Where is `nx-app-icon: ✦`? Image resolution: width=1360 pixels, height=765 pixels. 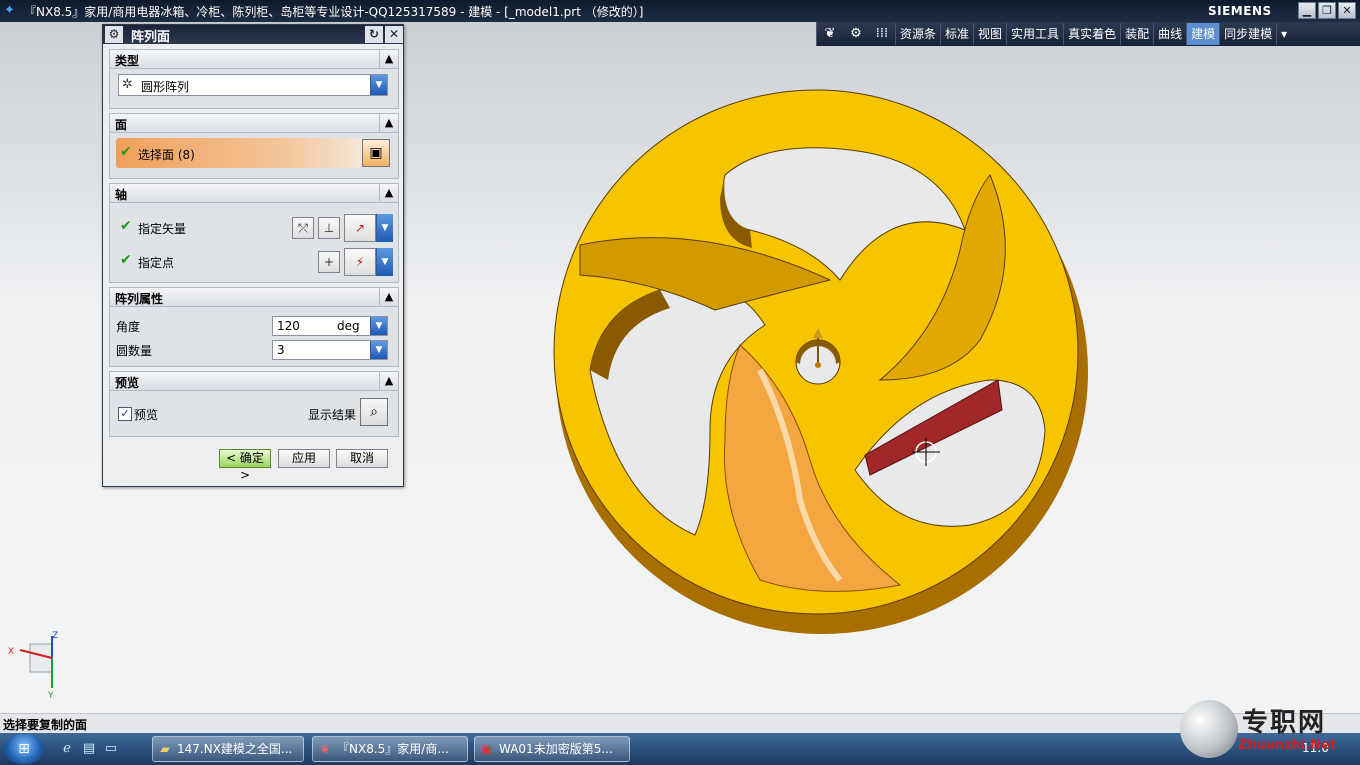 nx-app-icon: ✦ is located at coordinates (12, 11).